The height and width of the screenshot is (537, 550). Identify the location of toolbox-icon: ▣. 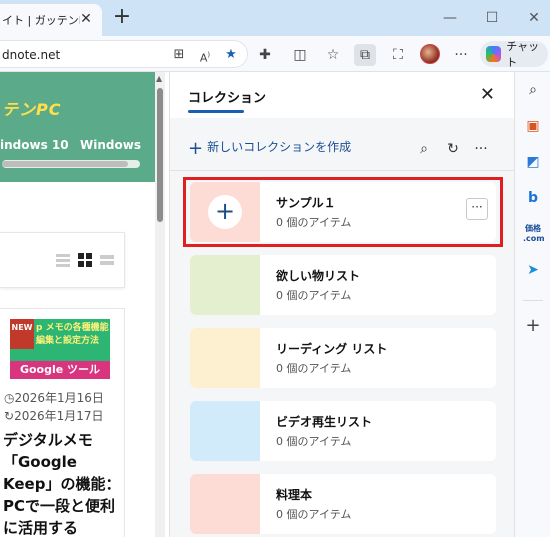
(533, 126).